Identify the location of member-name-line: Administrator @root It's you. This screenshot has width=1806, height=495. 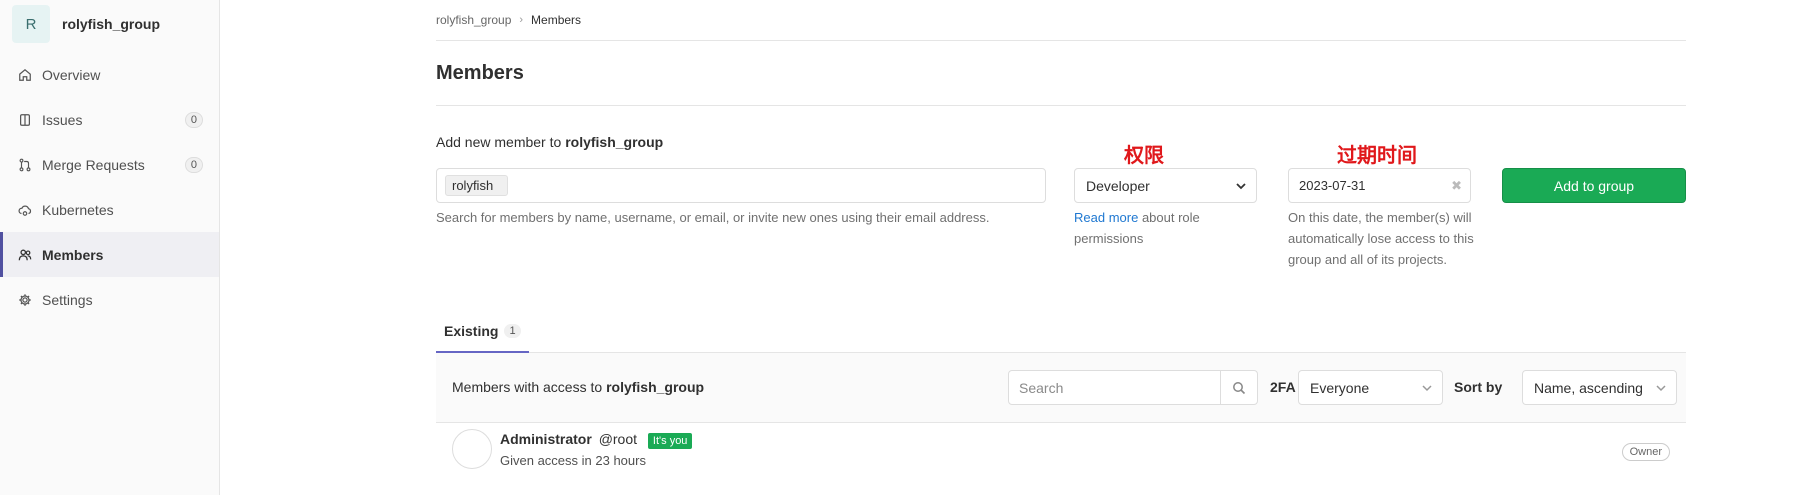
(596, 440).